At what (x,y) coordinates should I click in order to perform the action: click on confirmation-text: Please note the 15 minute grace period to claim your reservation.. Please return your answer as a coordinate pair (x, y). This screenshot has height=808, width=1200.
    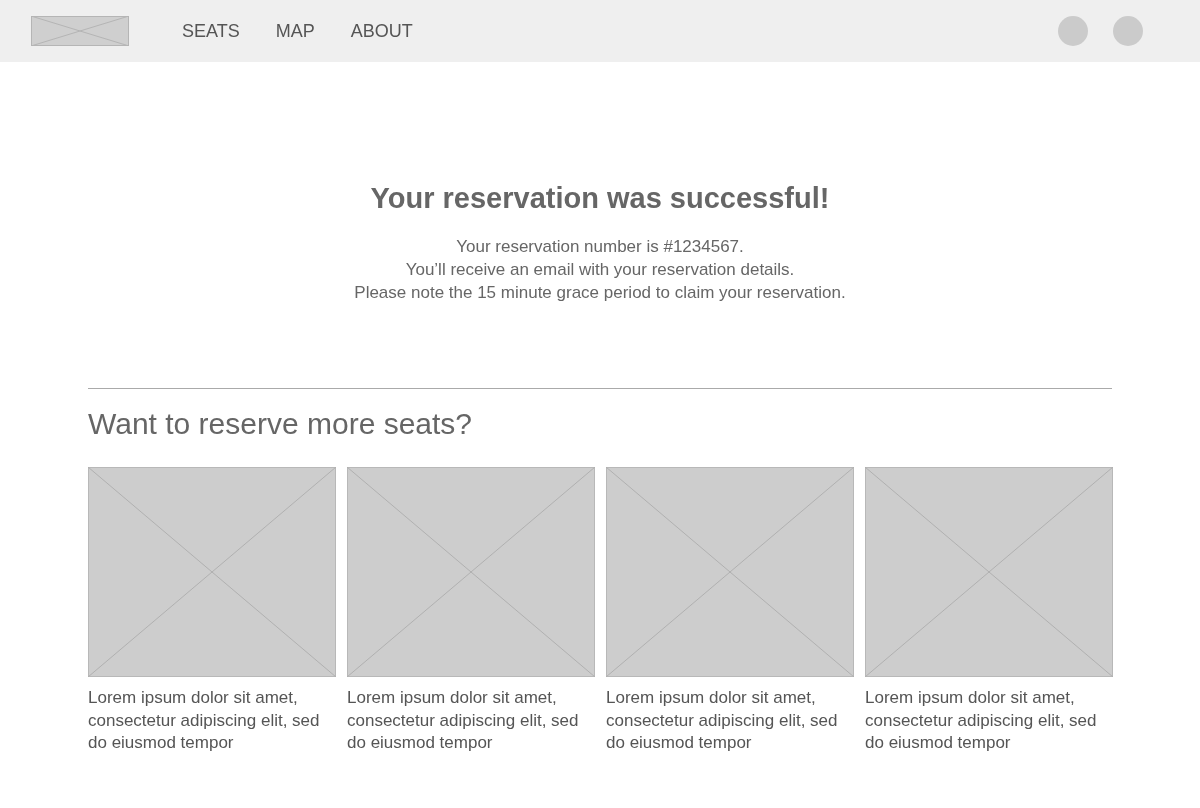
    Looking at the image, I should click on (600, 293).